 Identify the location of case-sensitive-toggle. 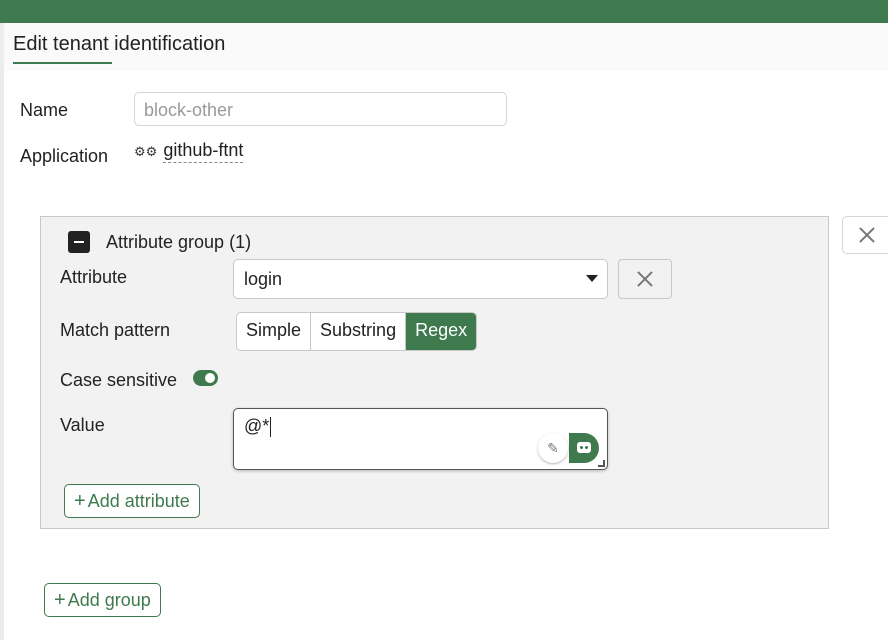
(205, 378).